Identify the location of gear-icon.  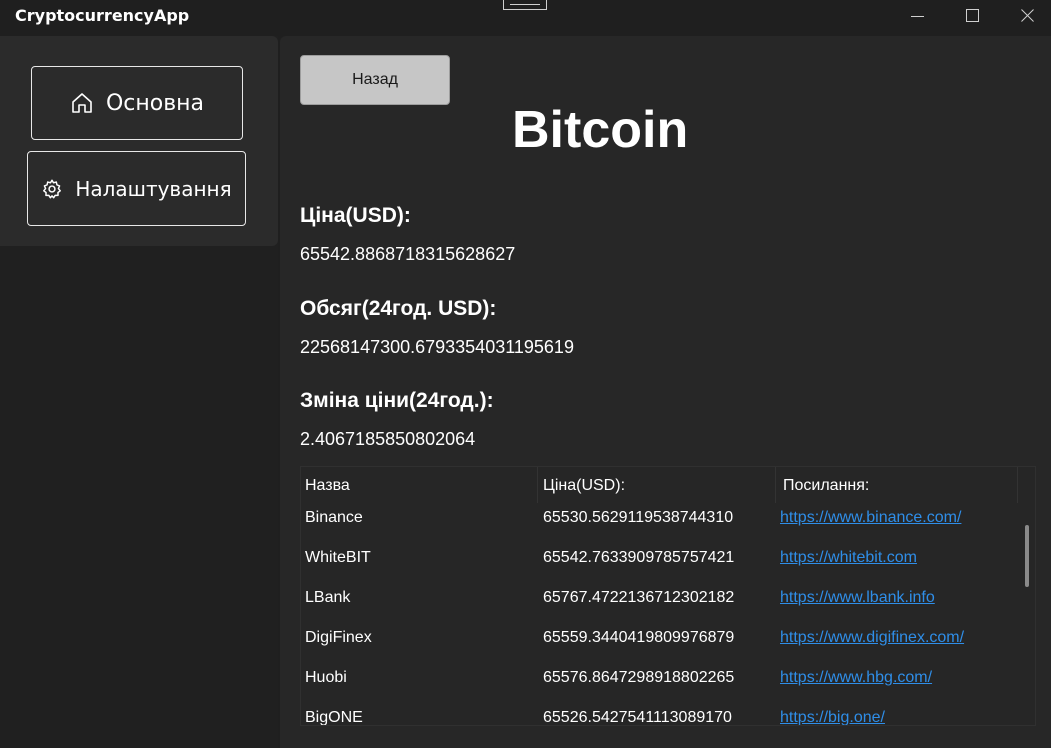
(52, 188).